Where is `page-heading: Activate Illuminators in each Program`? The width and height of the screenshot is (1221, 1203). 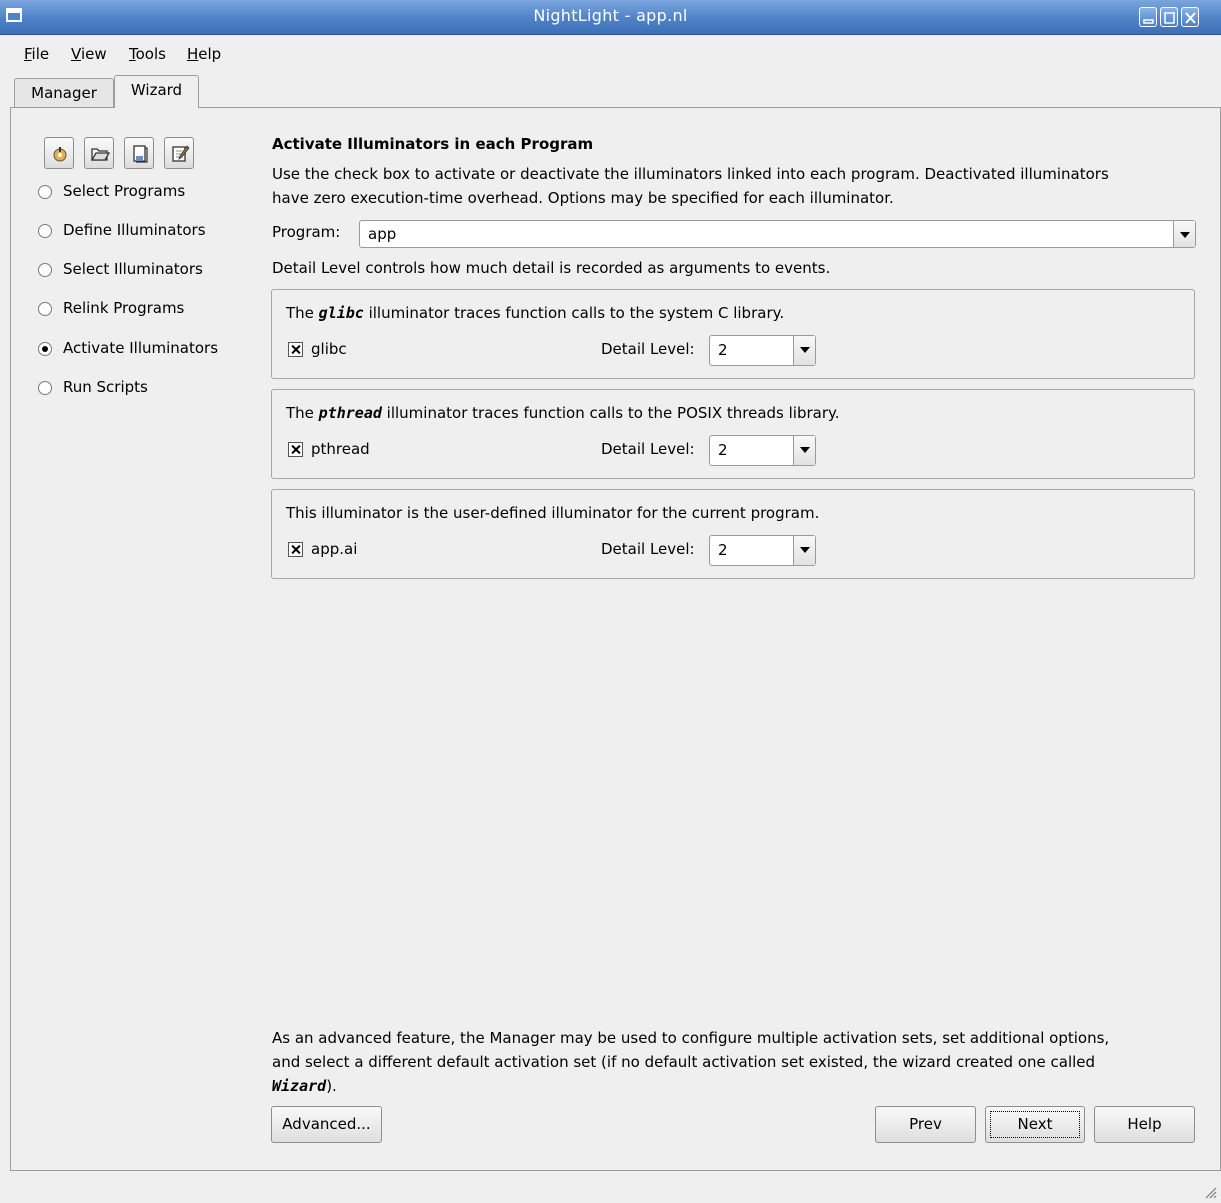 page-heading: Activate Illuminators in each Program is located at coordinates (433, 144).